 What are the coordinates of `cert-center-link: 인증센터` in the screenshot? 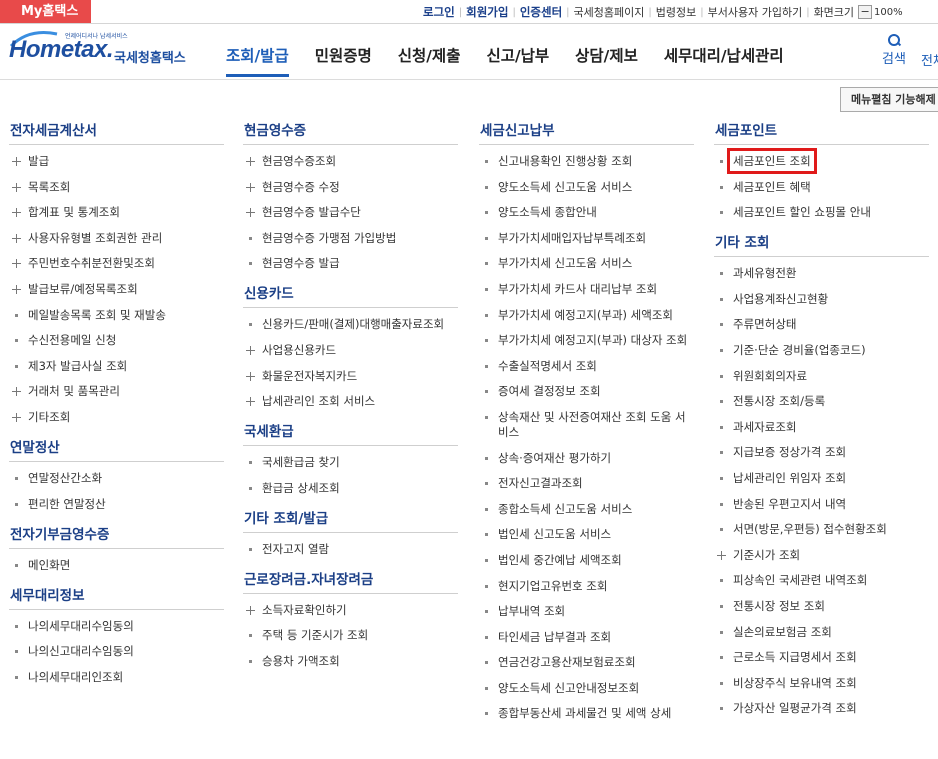 It's located at (541, 12).